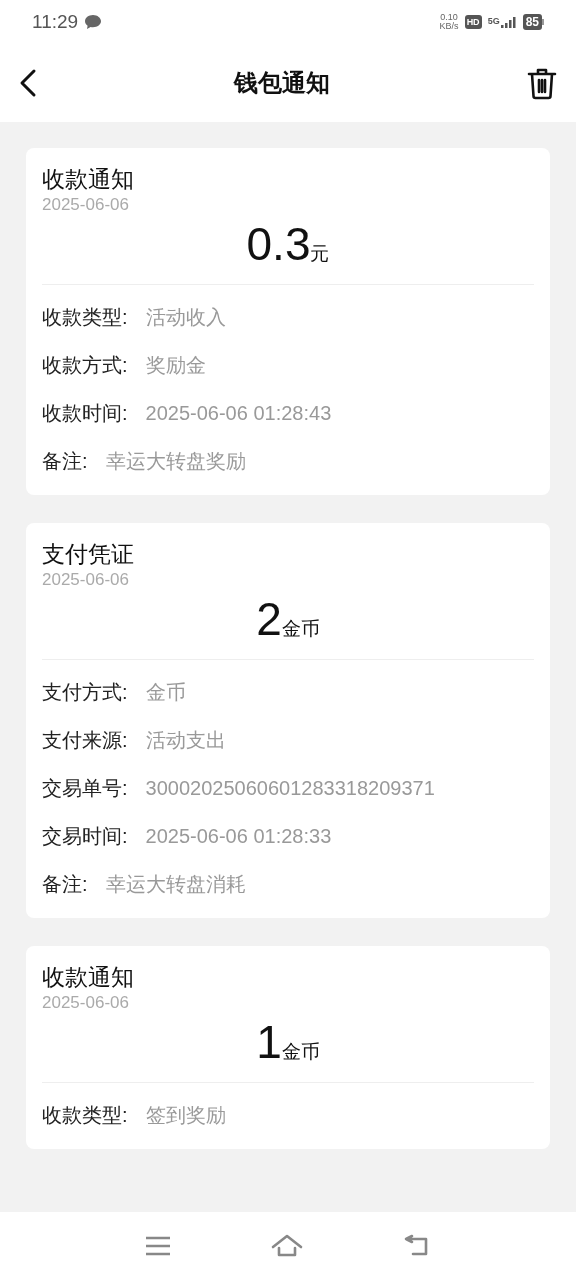 This screenshot has width=576, height=1280. What do you see at coordinates (269, 1042) in the screenshot?
I see `amount: 1` at bounding box center [269, 1042].